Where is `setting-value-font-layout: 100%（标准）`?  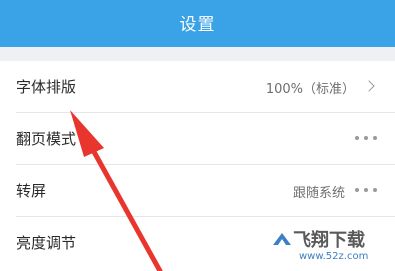 setting-value-font-layout: 100%（标准） is located at coordinates (310, 89).